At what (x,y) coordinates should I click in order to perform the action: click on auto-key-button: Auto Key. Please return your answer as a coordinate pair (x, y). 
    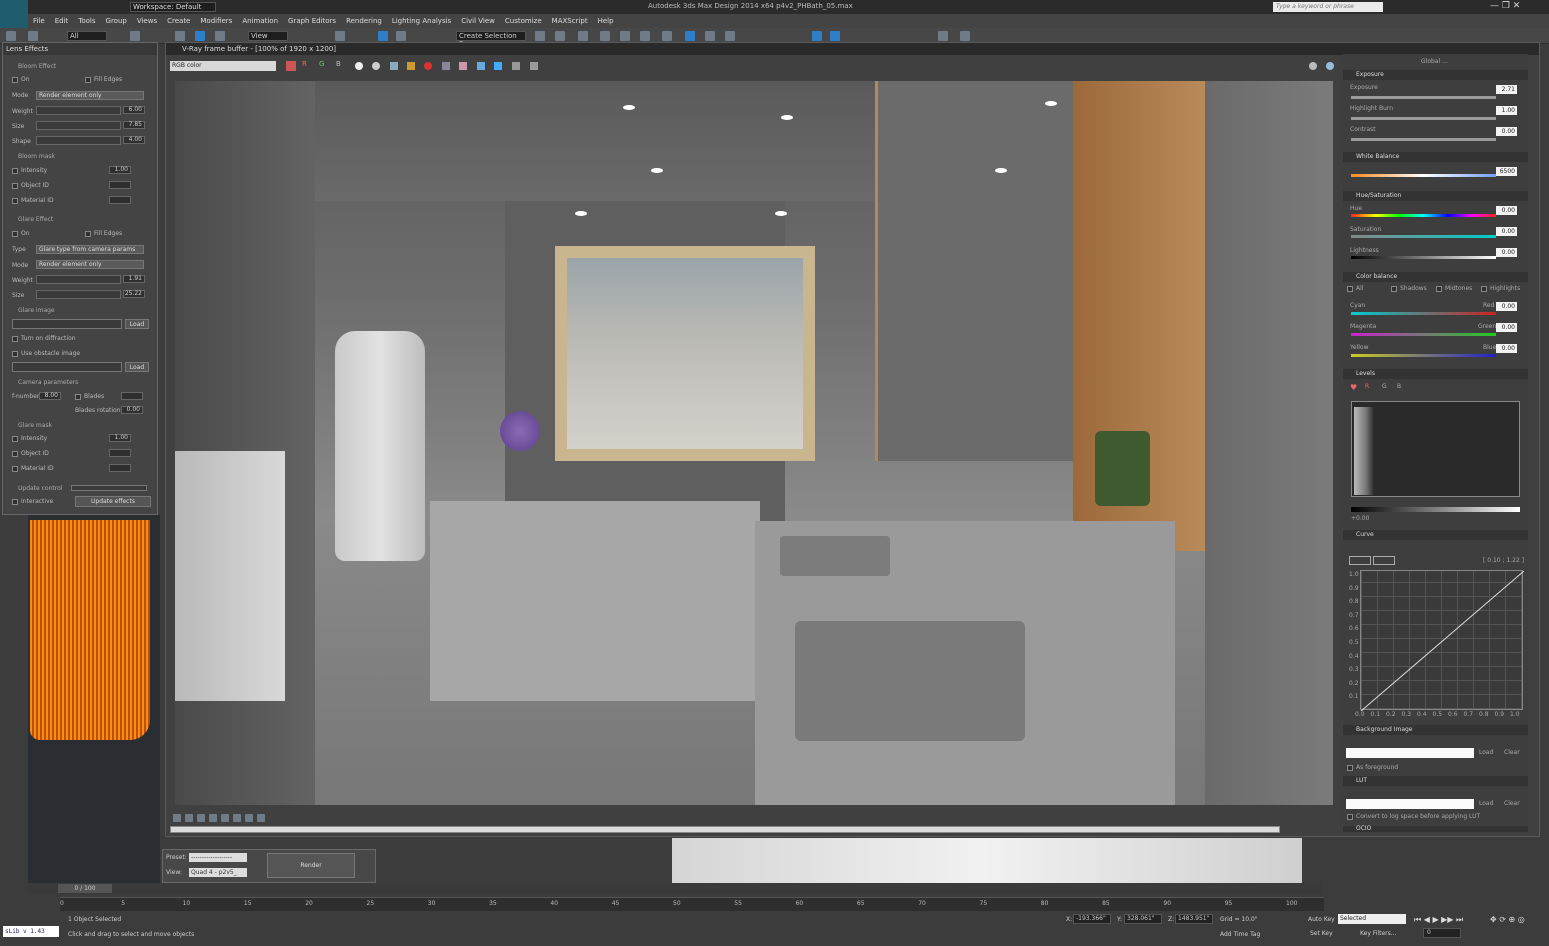
    Looking at the image, I should click on (1321, 919).